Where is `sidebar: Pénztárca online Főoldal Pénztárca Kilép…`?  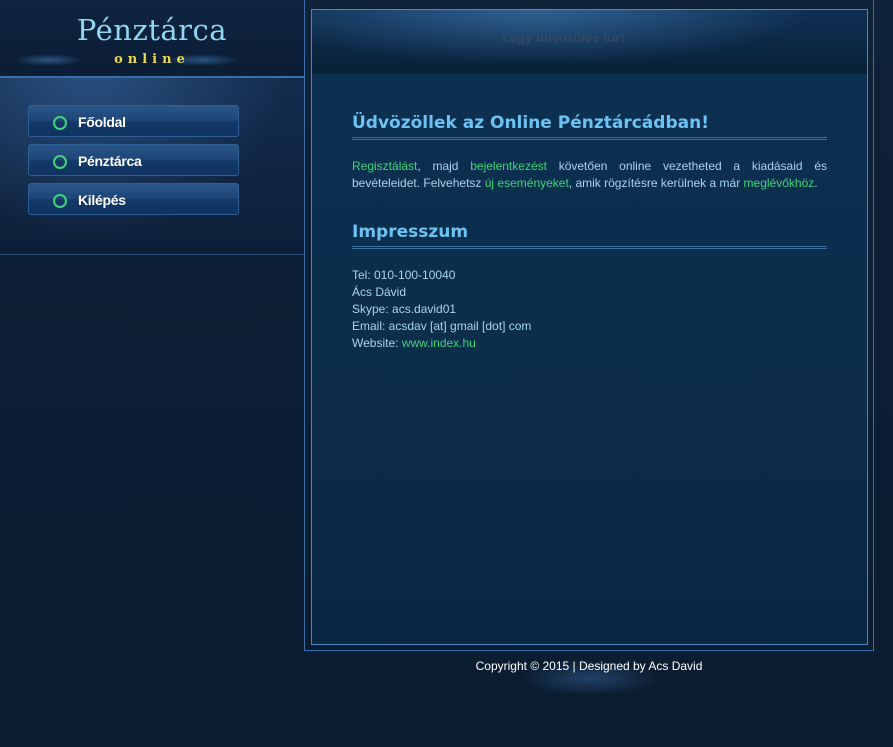
sidebar: Pénztárca online Főoldal Pénztárca Kilép… is located at coordinates (152, 127).